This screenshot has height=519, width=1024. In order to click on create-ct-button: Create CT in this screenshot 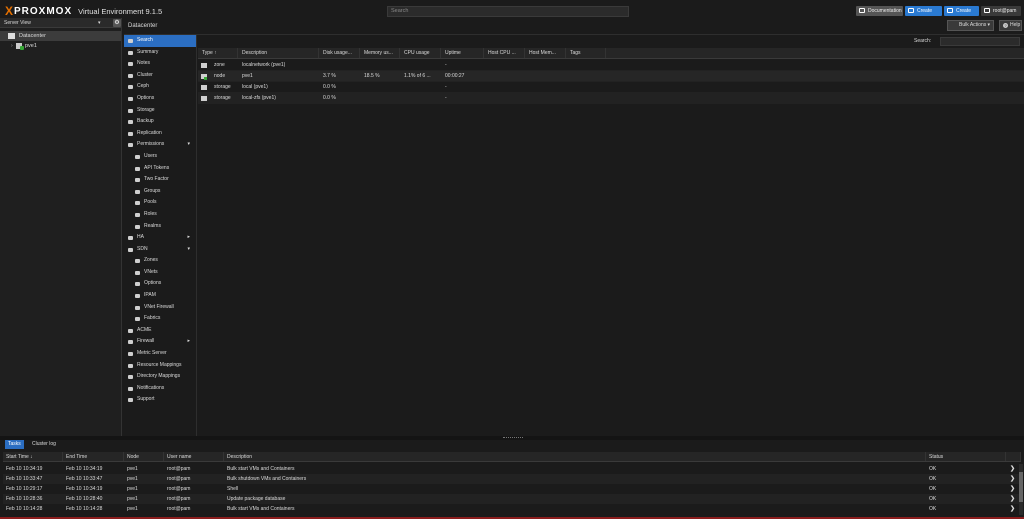, I will do `click(961, 15)`.